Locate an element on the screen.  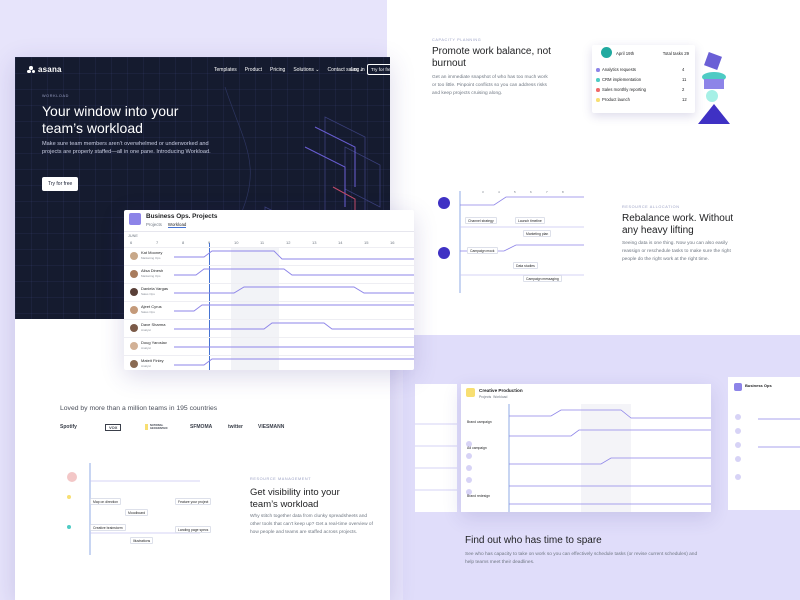
task-pill: Data studies is located at coordinates (525, 265).